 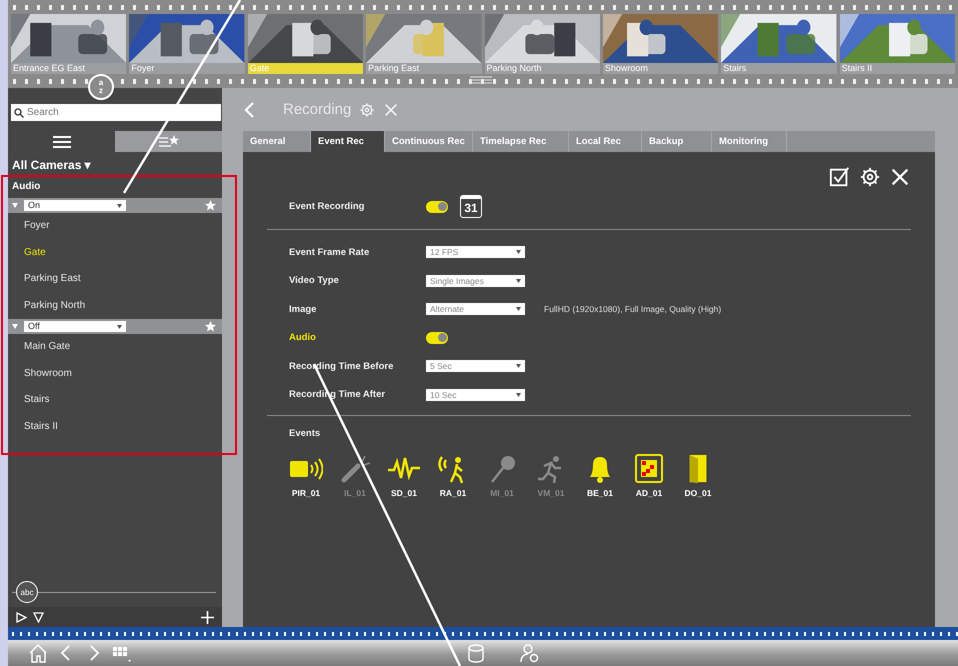 What do you see at coordinates (317, 109) in the screenshot?
I see `dialog-title: Recording` at bounding box center [317, 109].